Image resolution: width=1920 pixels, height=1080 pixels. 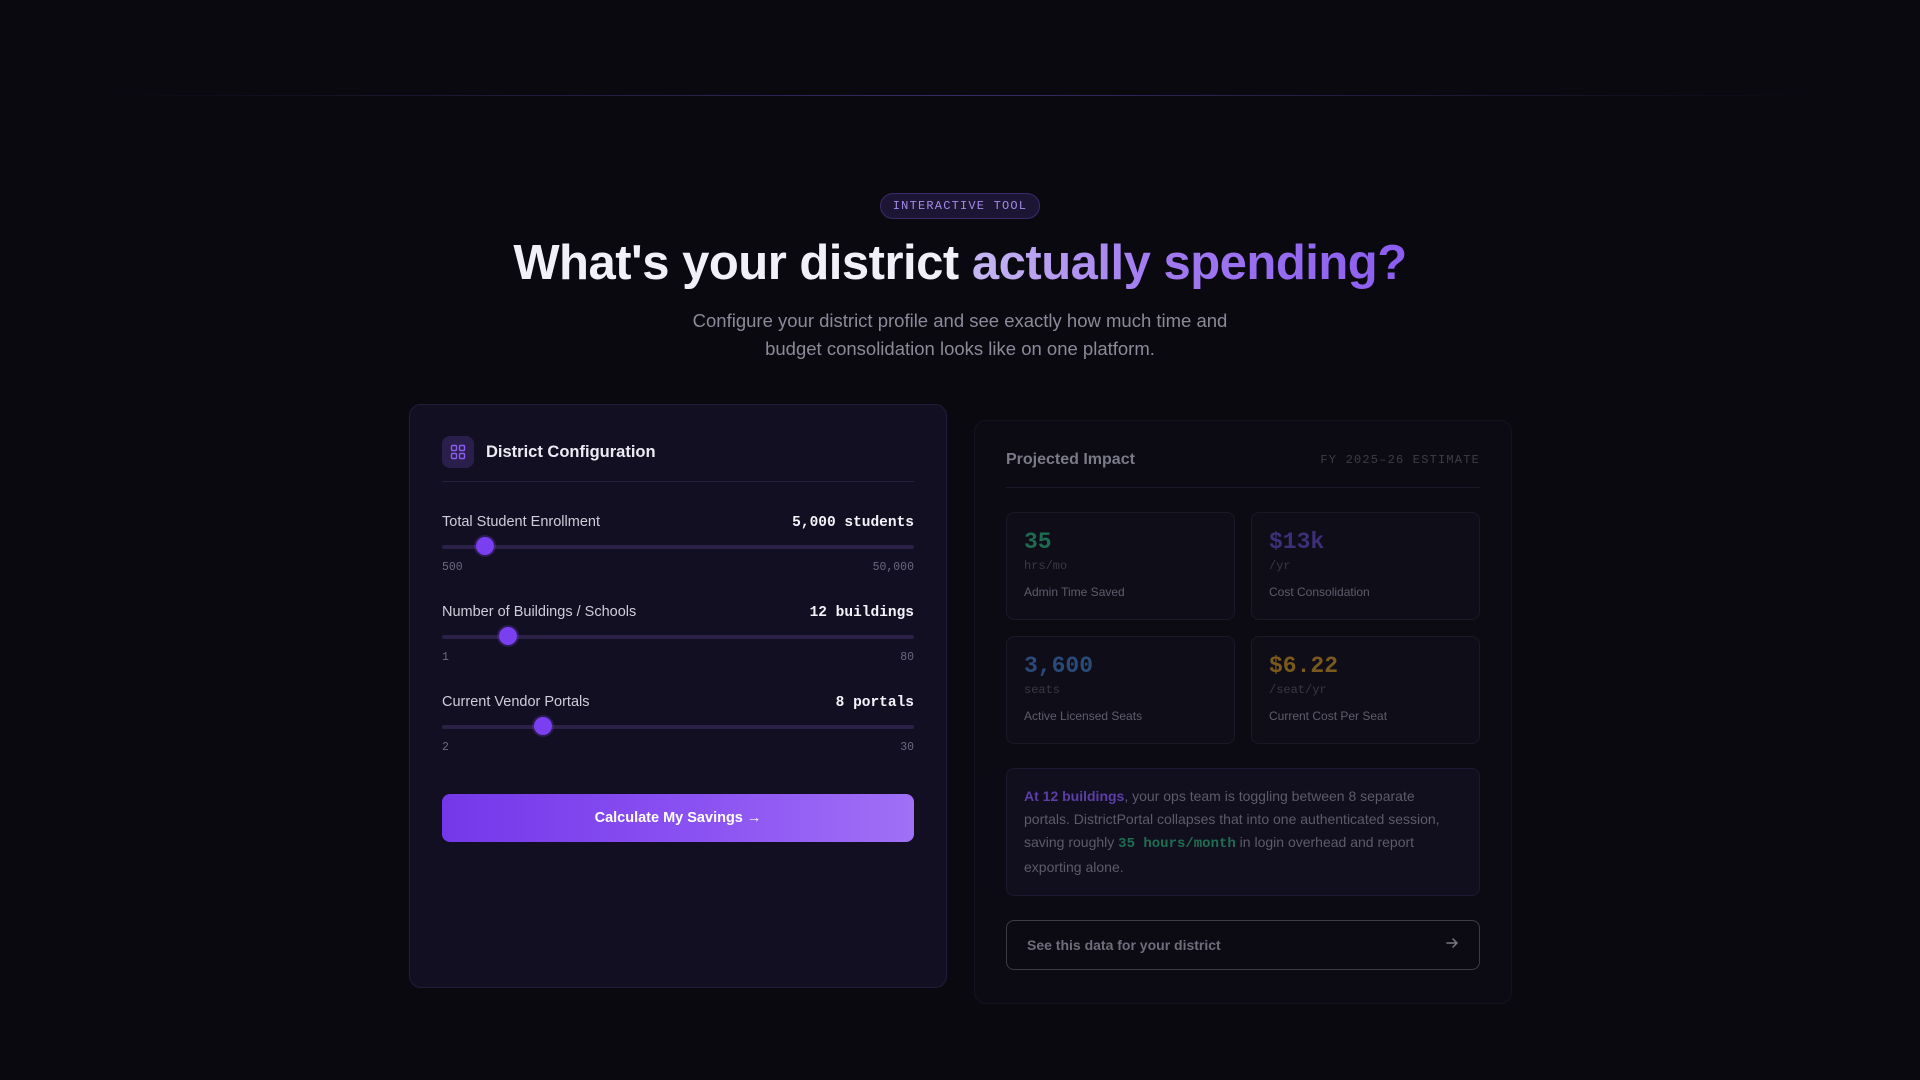 I want to click on portals-max: 30, so click(x=907, y=747).